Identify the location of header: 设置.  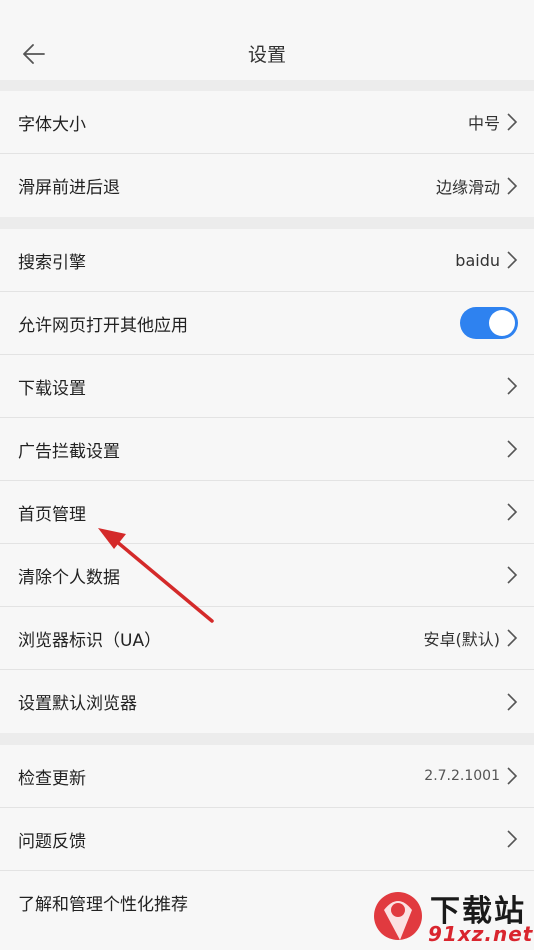
(267, 40).